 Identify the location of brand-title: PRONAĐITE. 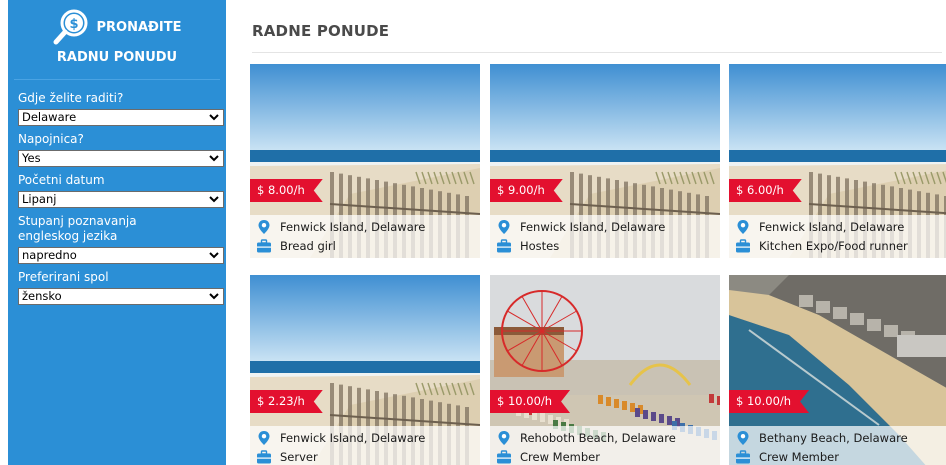
(139, 27).